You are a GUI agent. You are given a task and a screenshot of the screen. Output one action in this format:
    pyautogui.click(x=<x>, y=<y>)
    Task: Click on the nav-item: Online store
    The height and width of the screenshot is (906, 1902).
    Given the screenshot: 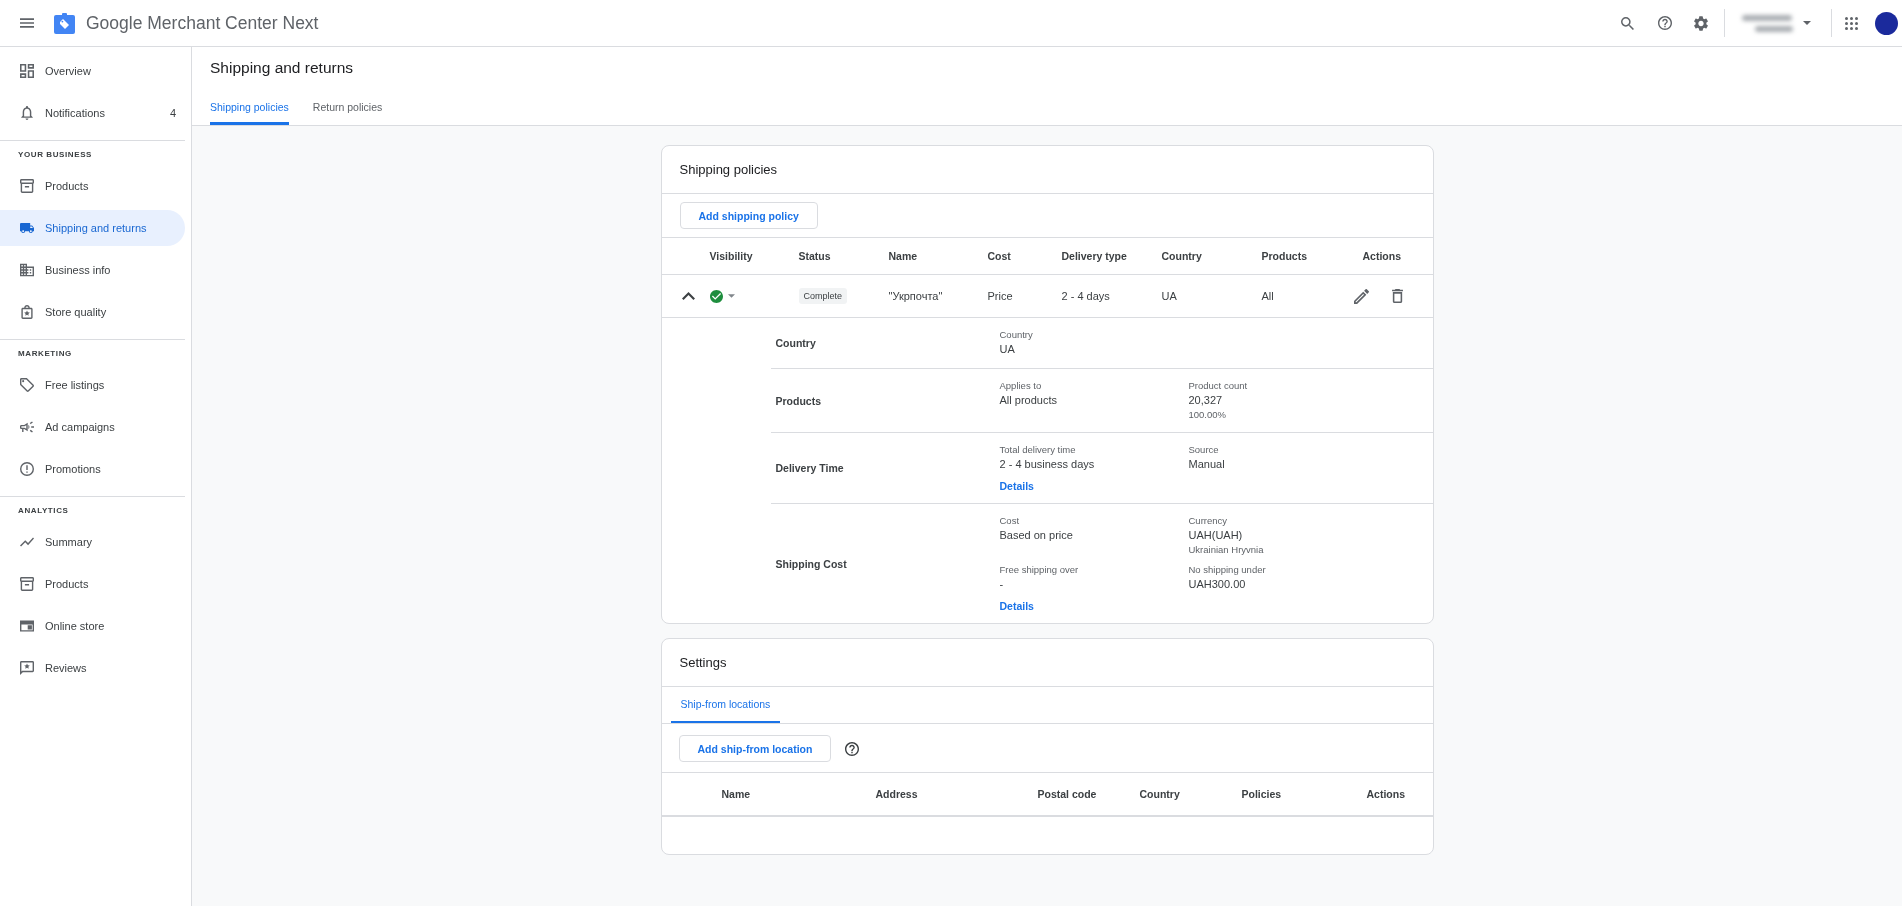 What is the action you would take?
    pyautogui.click(x=92, y=626)
    